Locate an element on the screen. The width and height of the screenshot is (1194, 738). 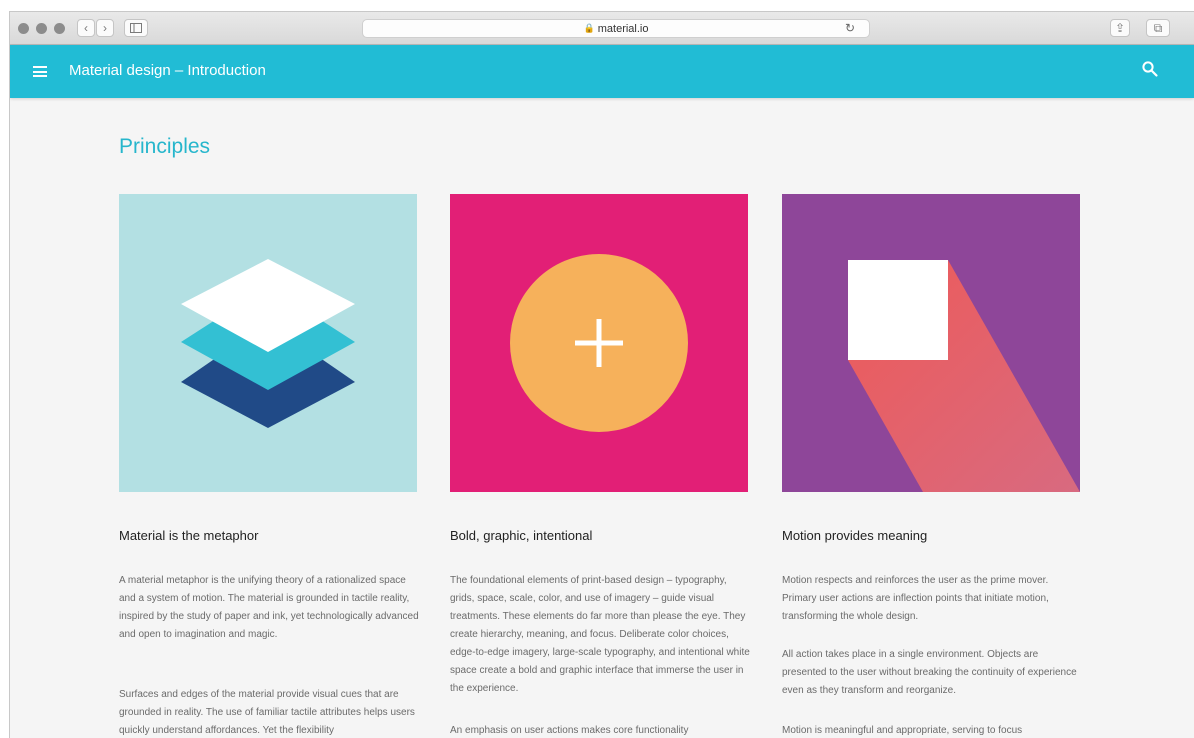
card-heading-bold-graphic: Bold, graphic, intentional is located at coordinates (521, 535).